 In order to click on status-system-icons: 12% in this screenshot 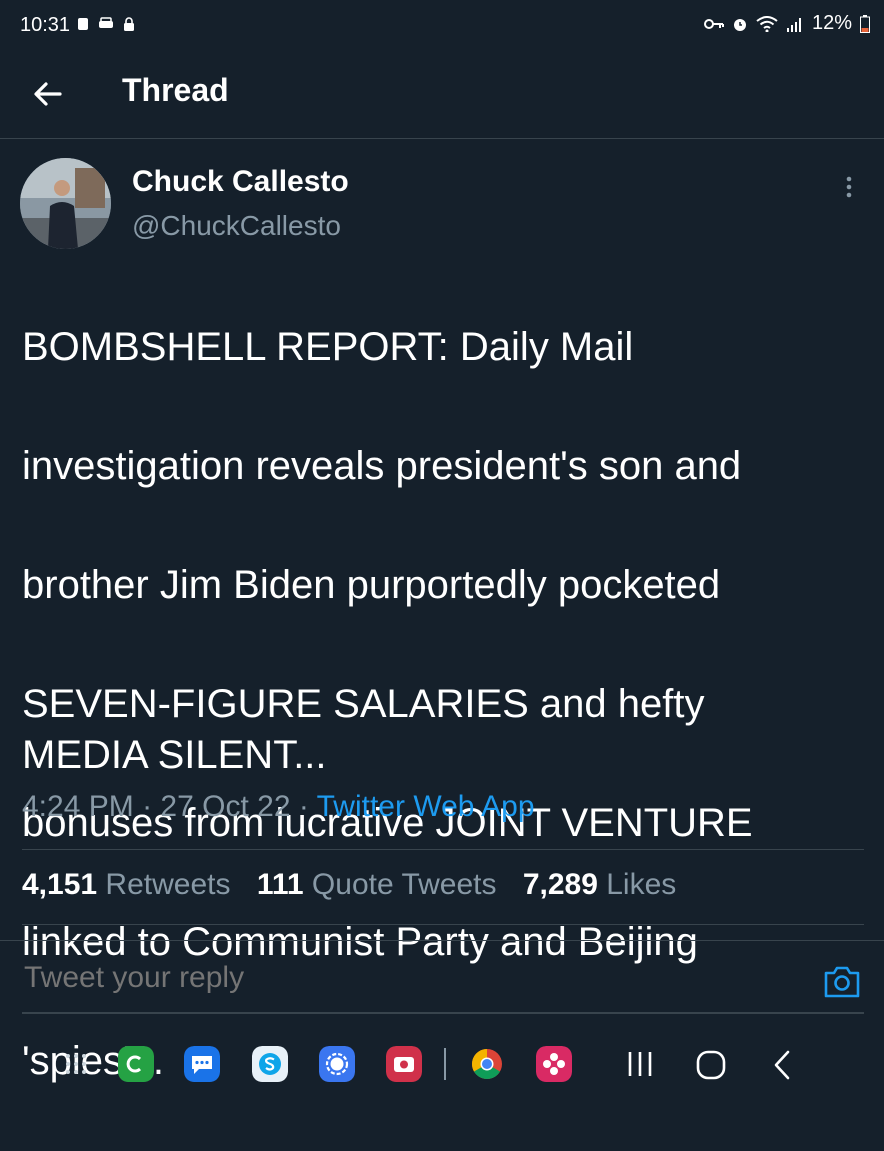, I will do `click(786, 23)`.